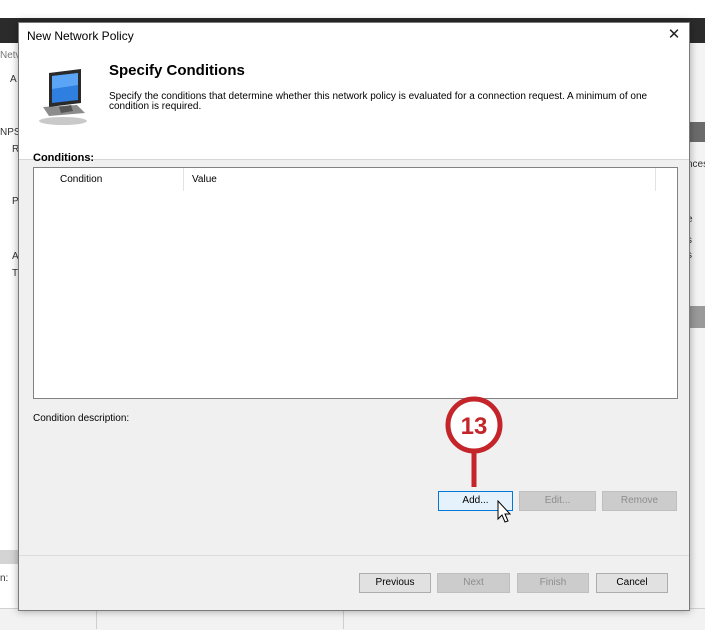 The image size is (705, 630). Describe the element at coordinates (639, 501) in the screenshot. I see `remove-button: Remove` at that location.